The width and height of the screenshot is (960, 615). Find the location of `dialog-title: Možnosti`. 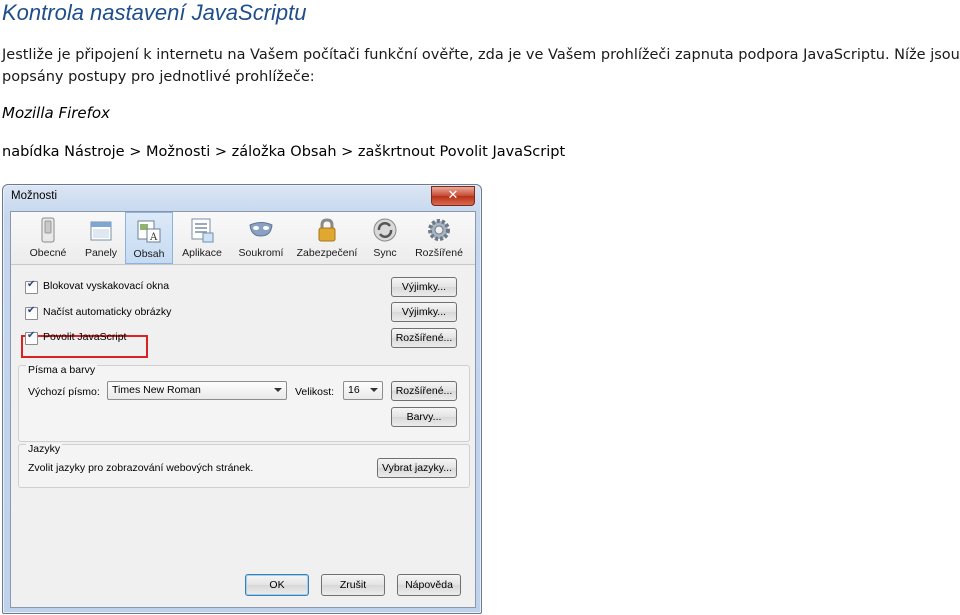

dialog-title: Možnosti is located at coordinates (34, 196).